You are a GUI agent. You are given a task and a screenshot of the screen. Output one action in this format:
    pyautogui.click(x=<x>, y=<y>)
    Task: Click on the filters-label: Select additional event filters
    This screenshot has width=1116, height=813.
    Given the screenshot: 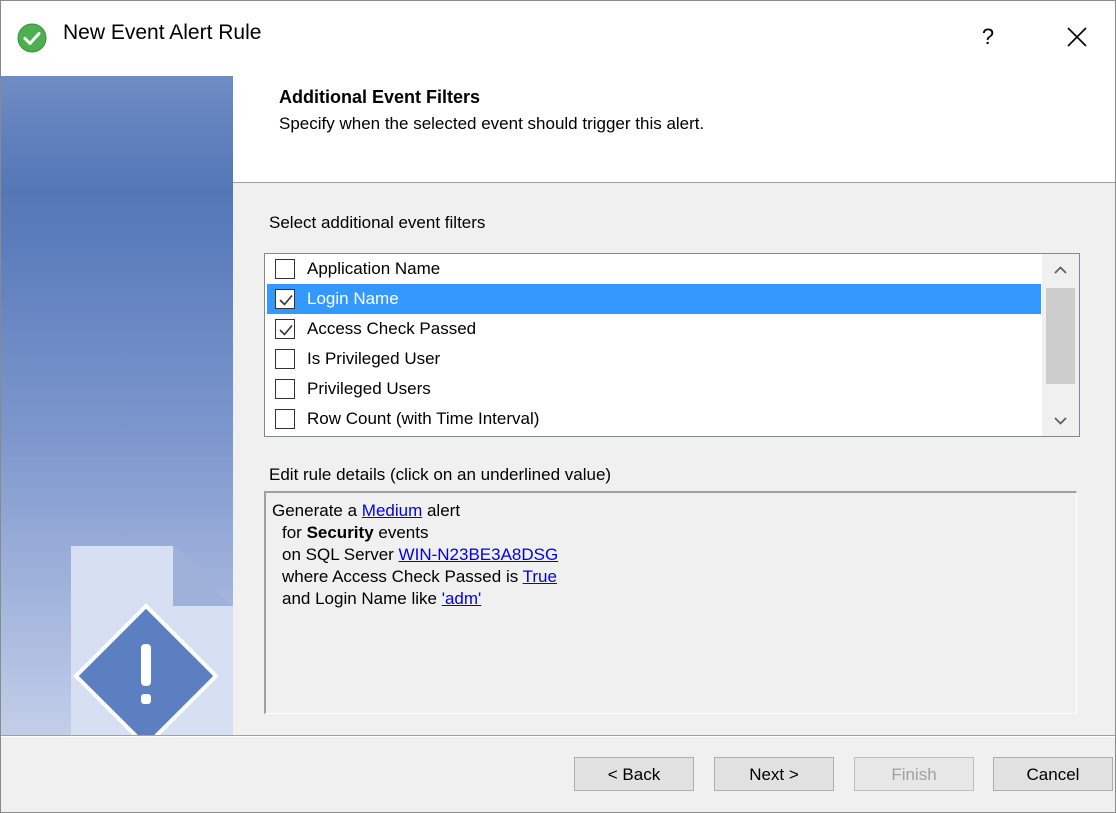 What is the action you would take?
    pyautogui.click(x=377, y=222)
    